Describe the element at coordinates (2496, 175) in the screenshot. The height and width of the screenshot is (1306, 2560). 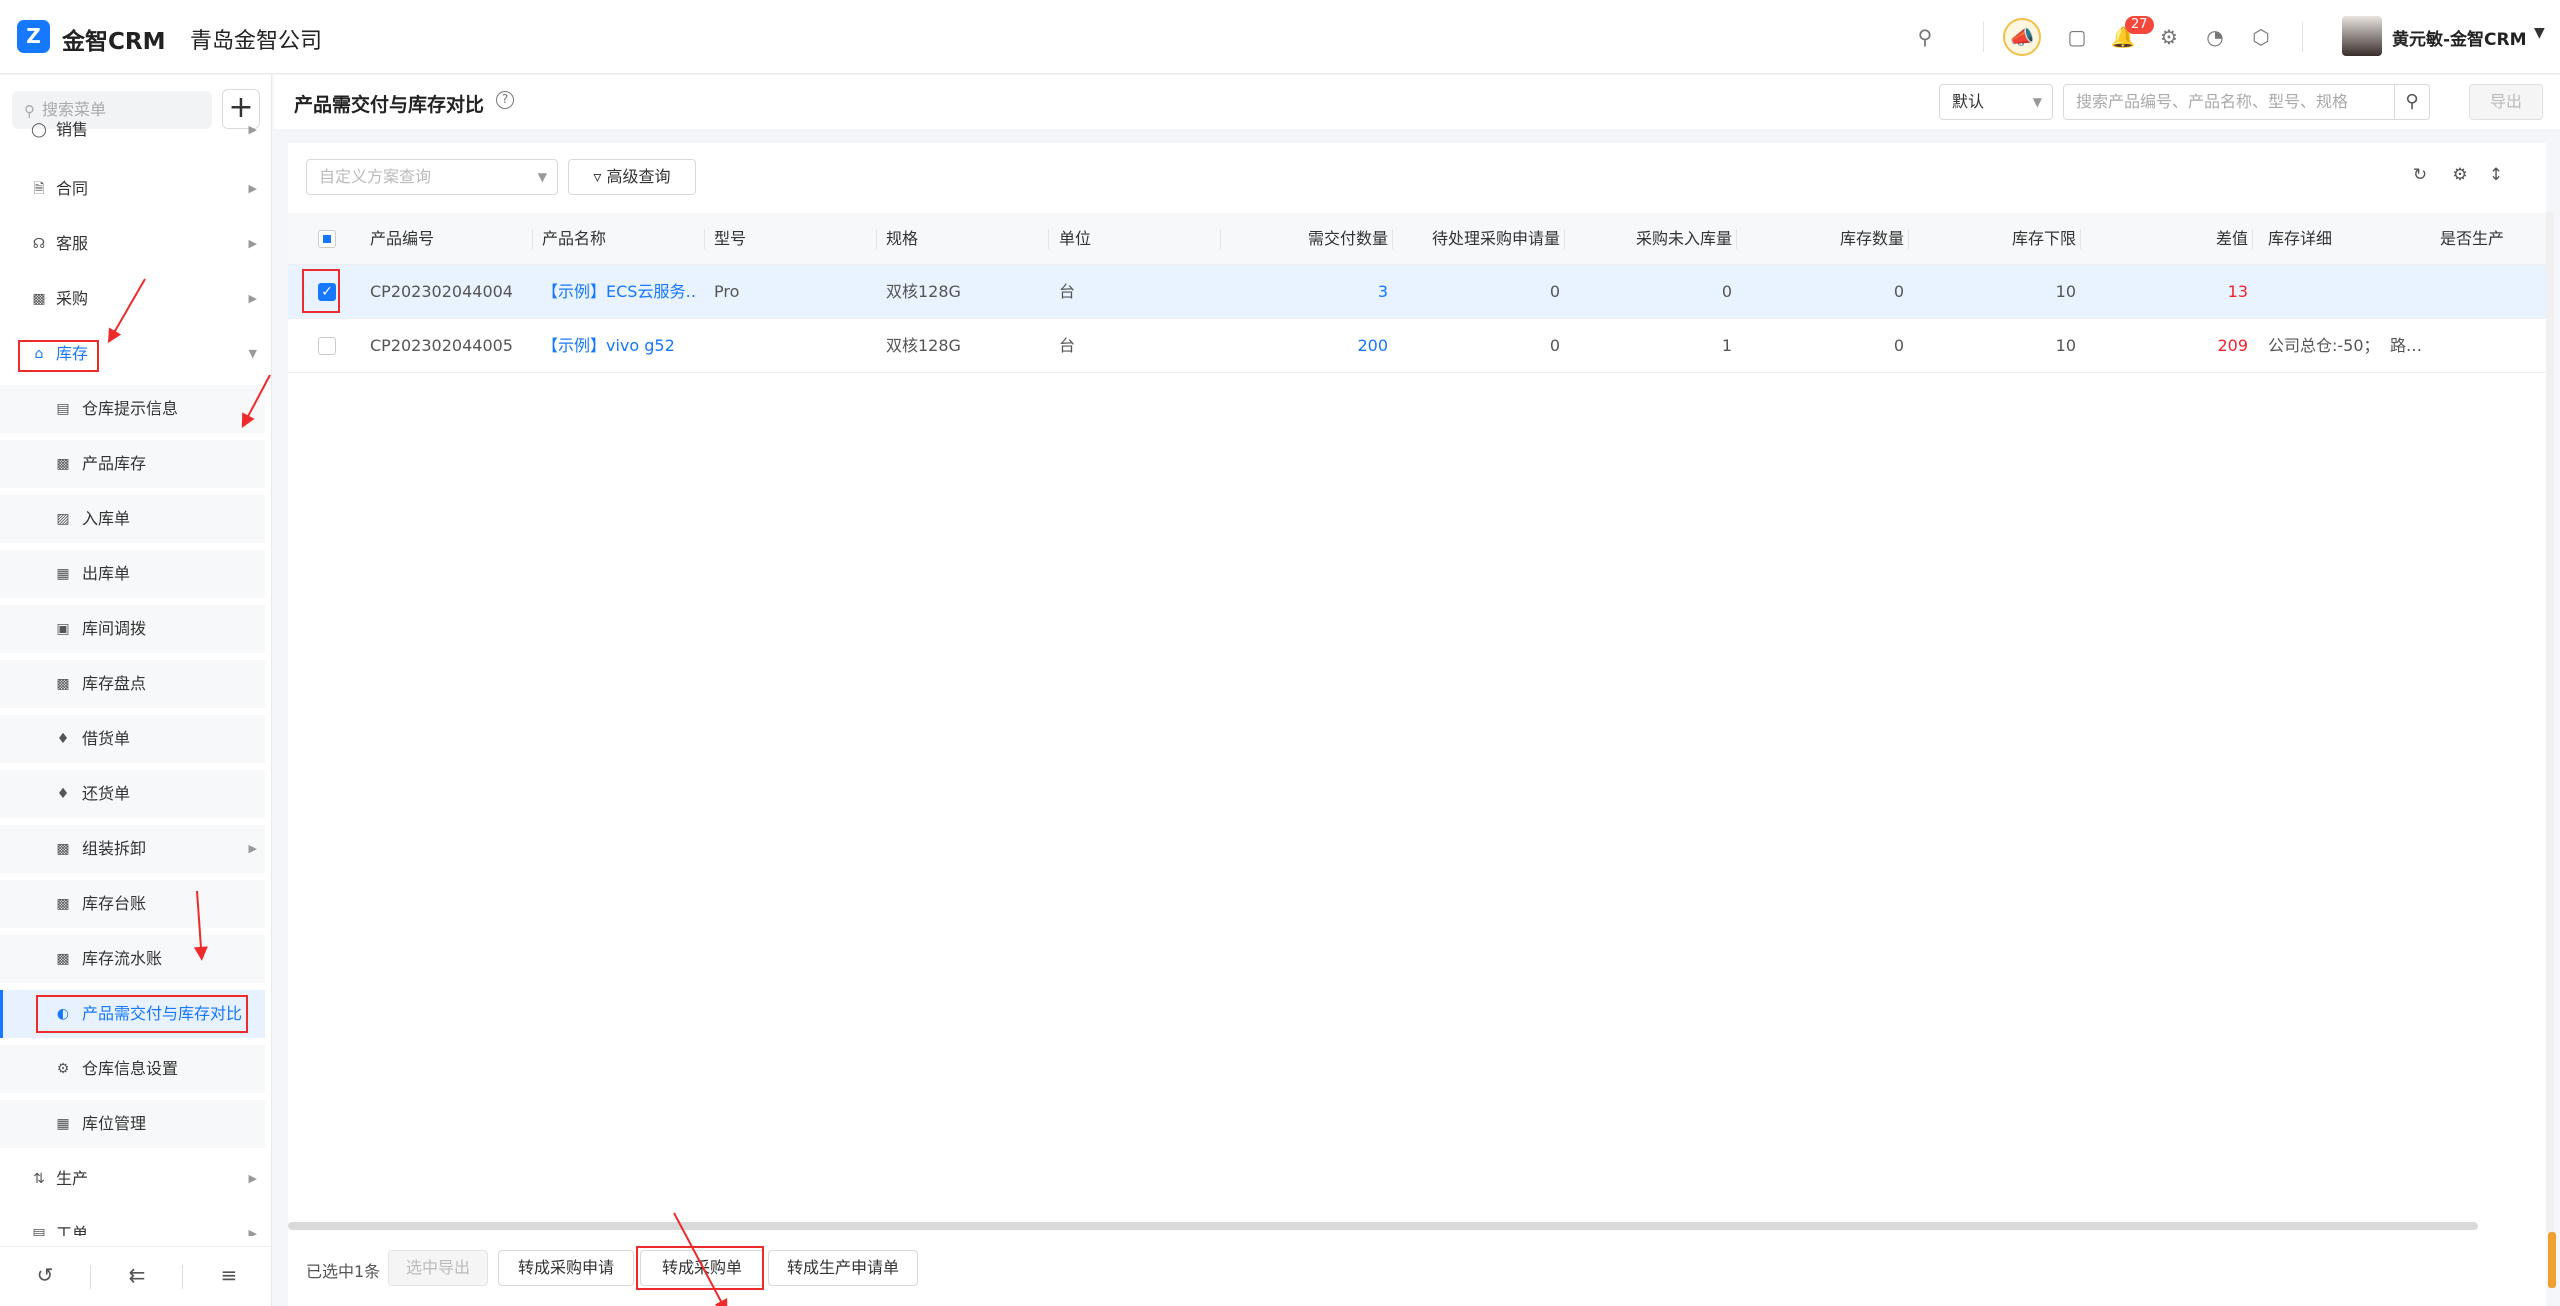
I see `row-height-icon: ↕` at that location.